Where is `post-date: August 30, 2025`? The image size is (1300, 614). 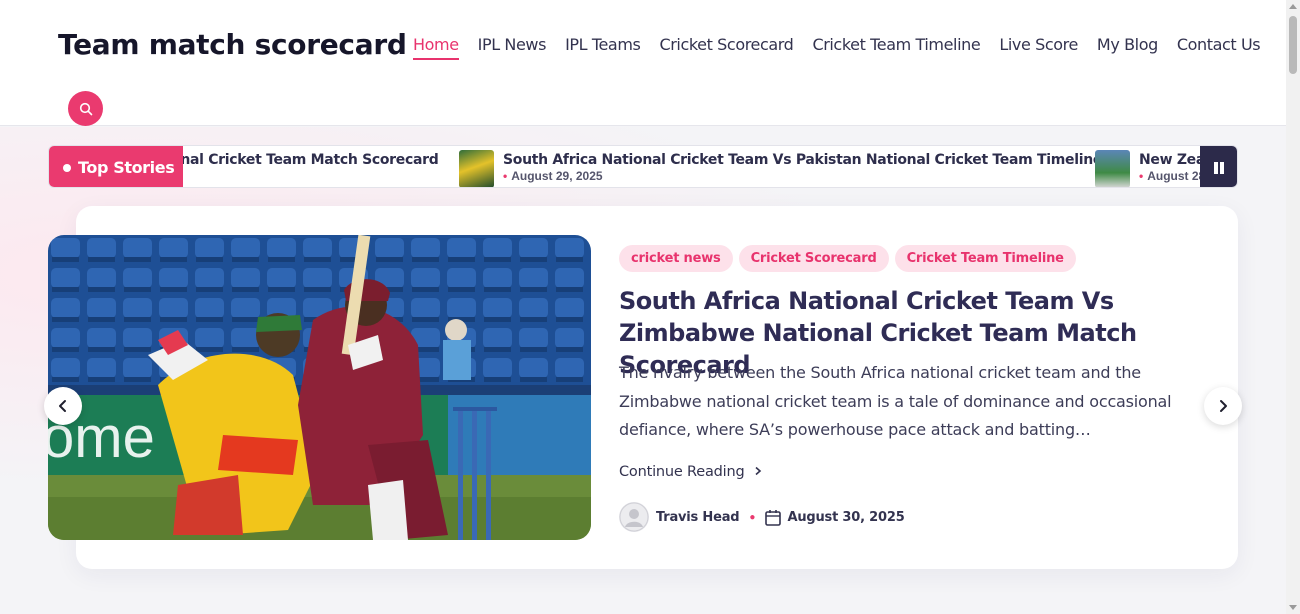
post-date: August 30, 2025 is located at coordinates (845, 517).